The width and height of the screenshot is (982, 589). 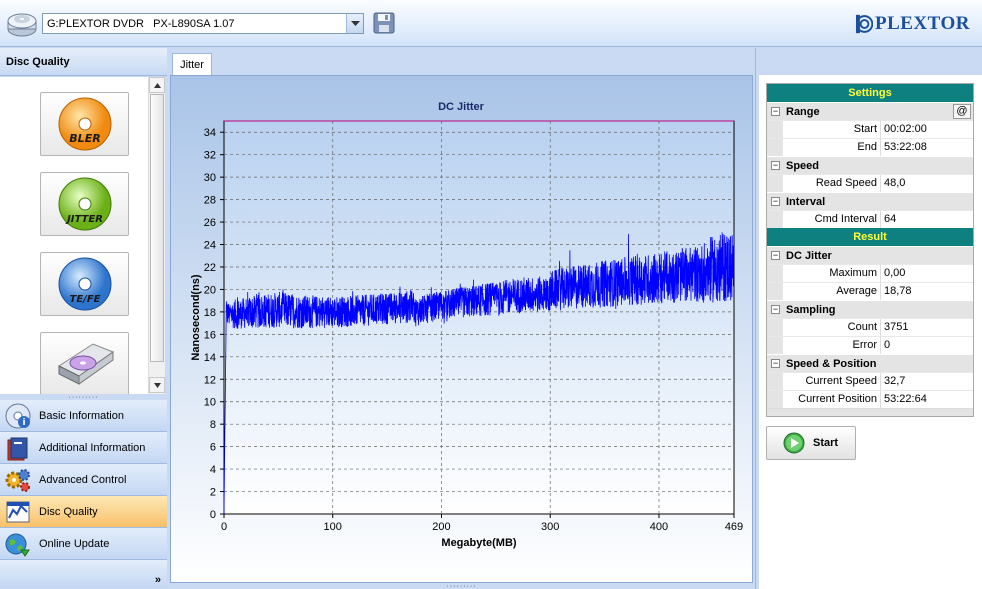 I want to click on property-row: Current Position 53:22:64, so click(x=870, y=399).